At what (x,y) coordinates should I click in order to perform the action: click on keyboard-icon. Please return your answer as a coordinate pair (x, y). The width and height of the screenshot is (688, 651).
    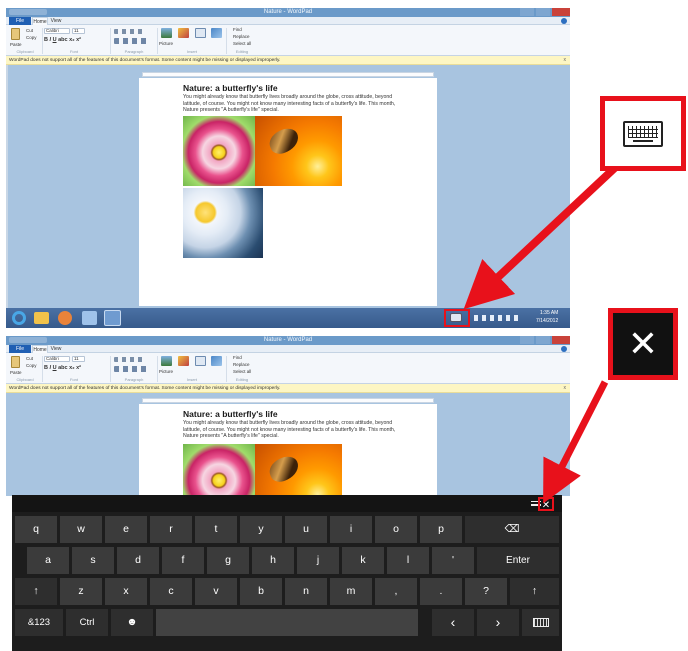
    Looking at the image, I should click on (643, 134).